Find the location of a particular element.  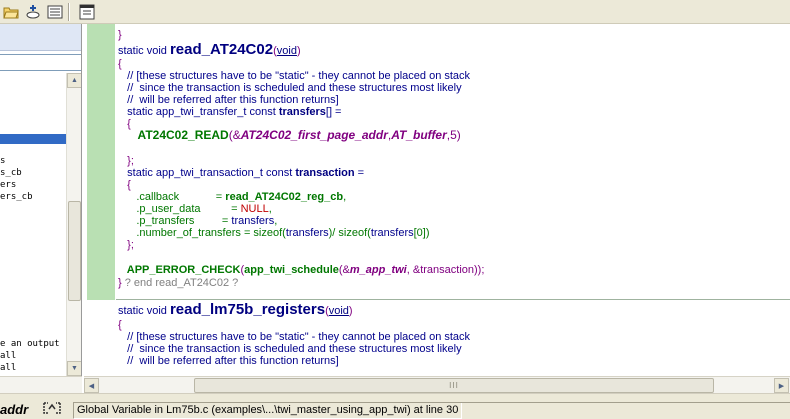

properties-icon is located at coordinates (87, 12).